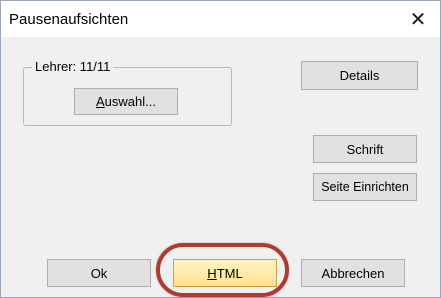 The height and width of the screenshot is (298, 441). What do you see at coordinates (359, 75) in the screenshot?
I see `details-button: Details` at bounding box center [359, 75].